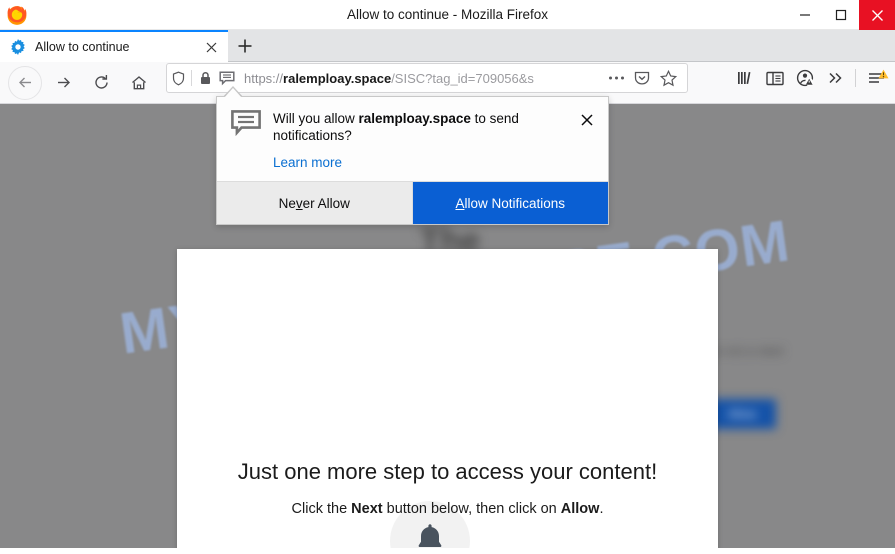 Image resolution: width=895 pixels, height=554 pixels. Describe the element at coordinates (414, 118) in the screenshot. I see `question-domain: ralemploay.space` at that location.